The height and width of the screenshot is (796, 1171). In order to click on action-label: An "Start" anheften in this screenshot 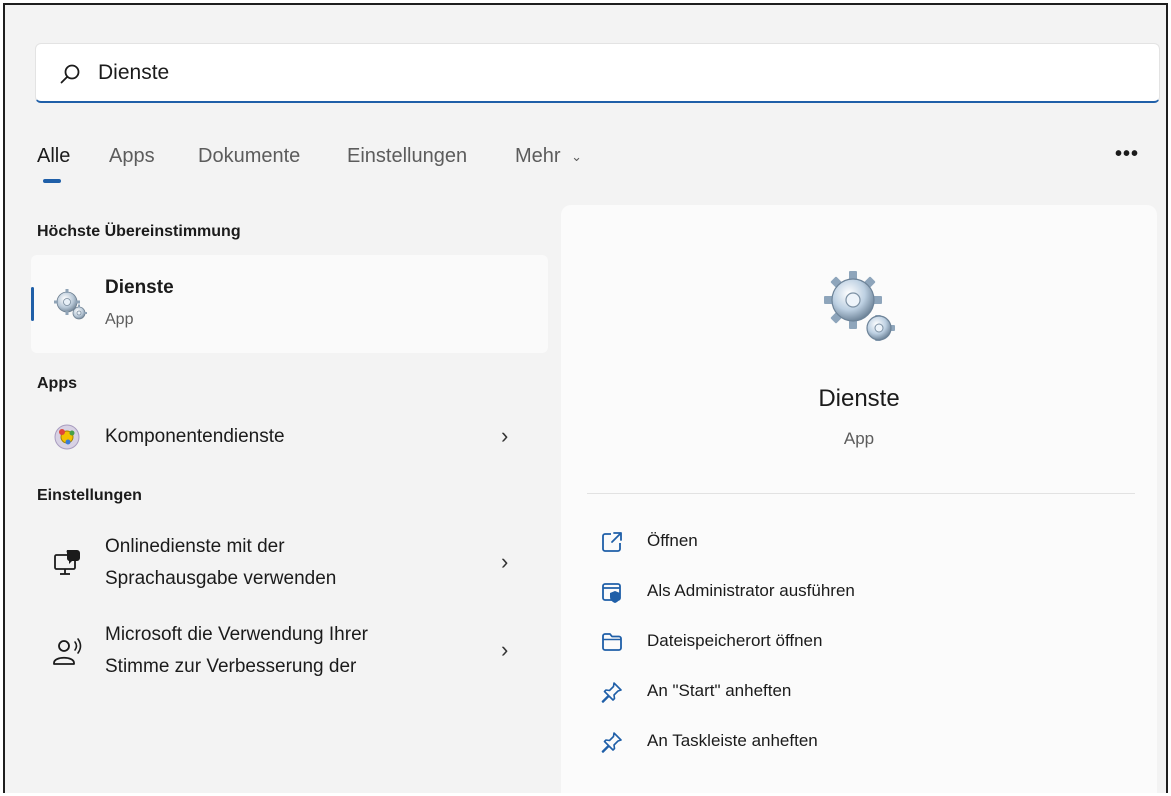, I will do `click(719, 690)`.